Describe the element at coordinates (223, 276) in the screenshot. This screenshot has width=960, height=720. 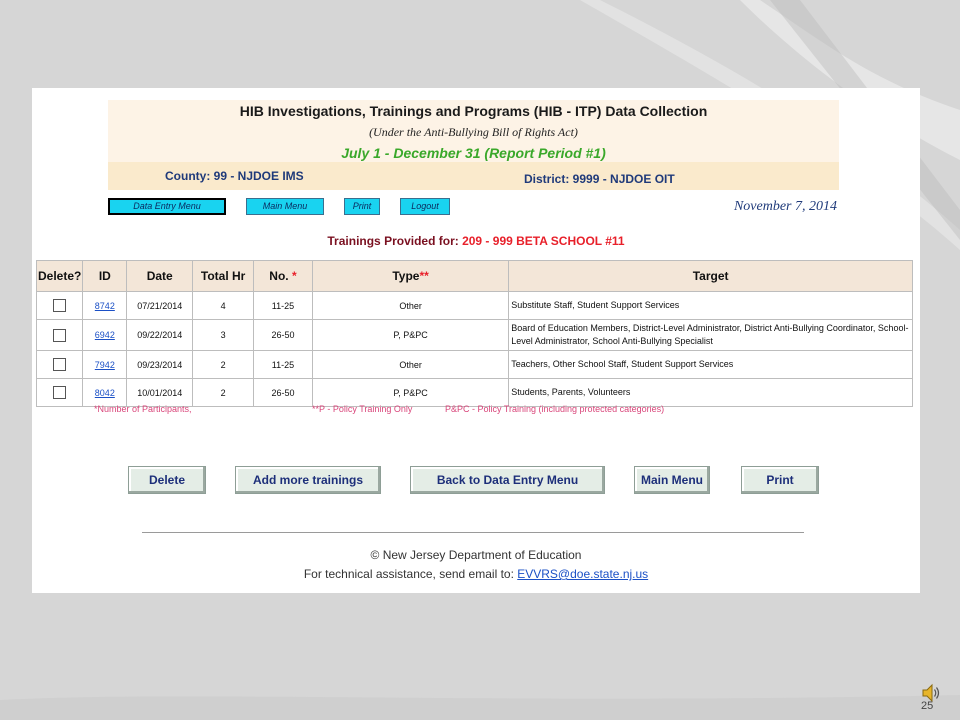
I see `column-header-total-hr: Total Hr` at that location.